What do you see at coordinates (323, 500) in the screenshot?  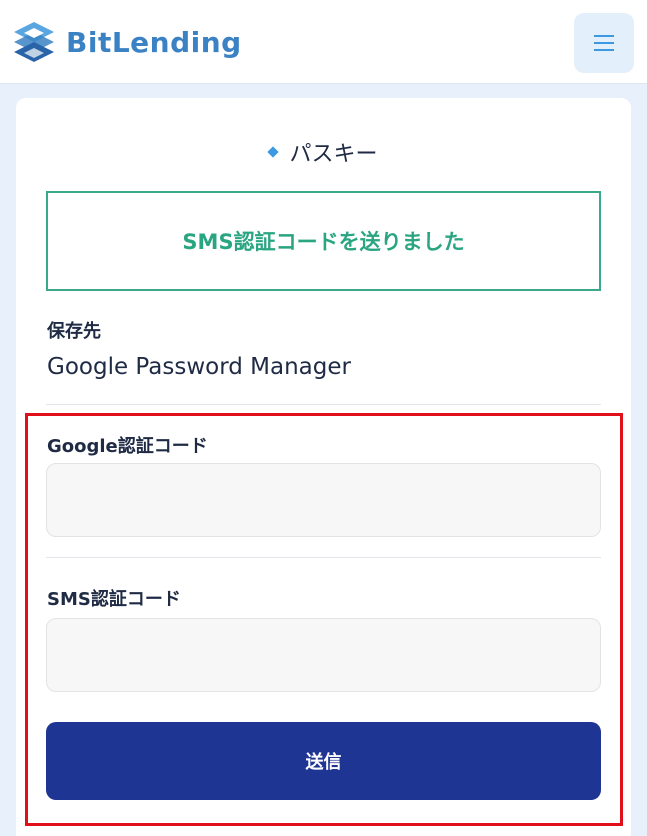 I see `google-code-input` at bounding box center [323, 500].